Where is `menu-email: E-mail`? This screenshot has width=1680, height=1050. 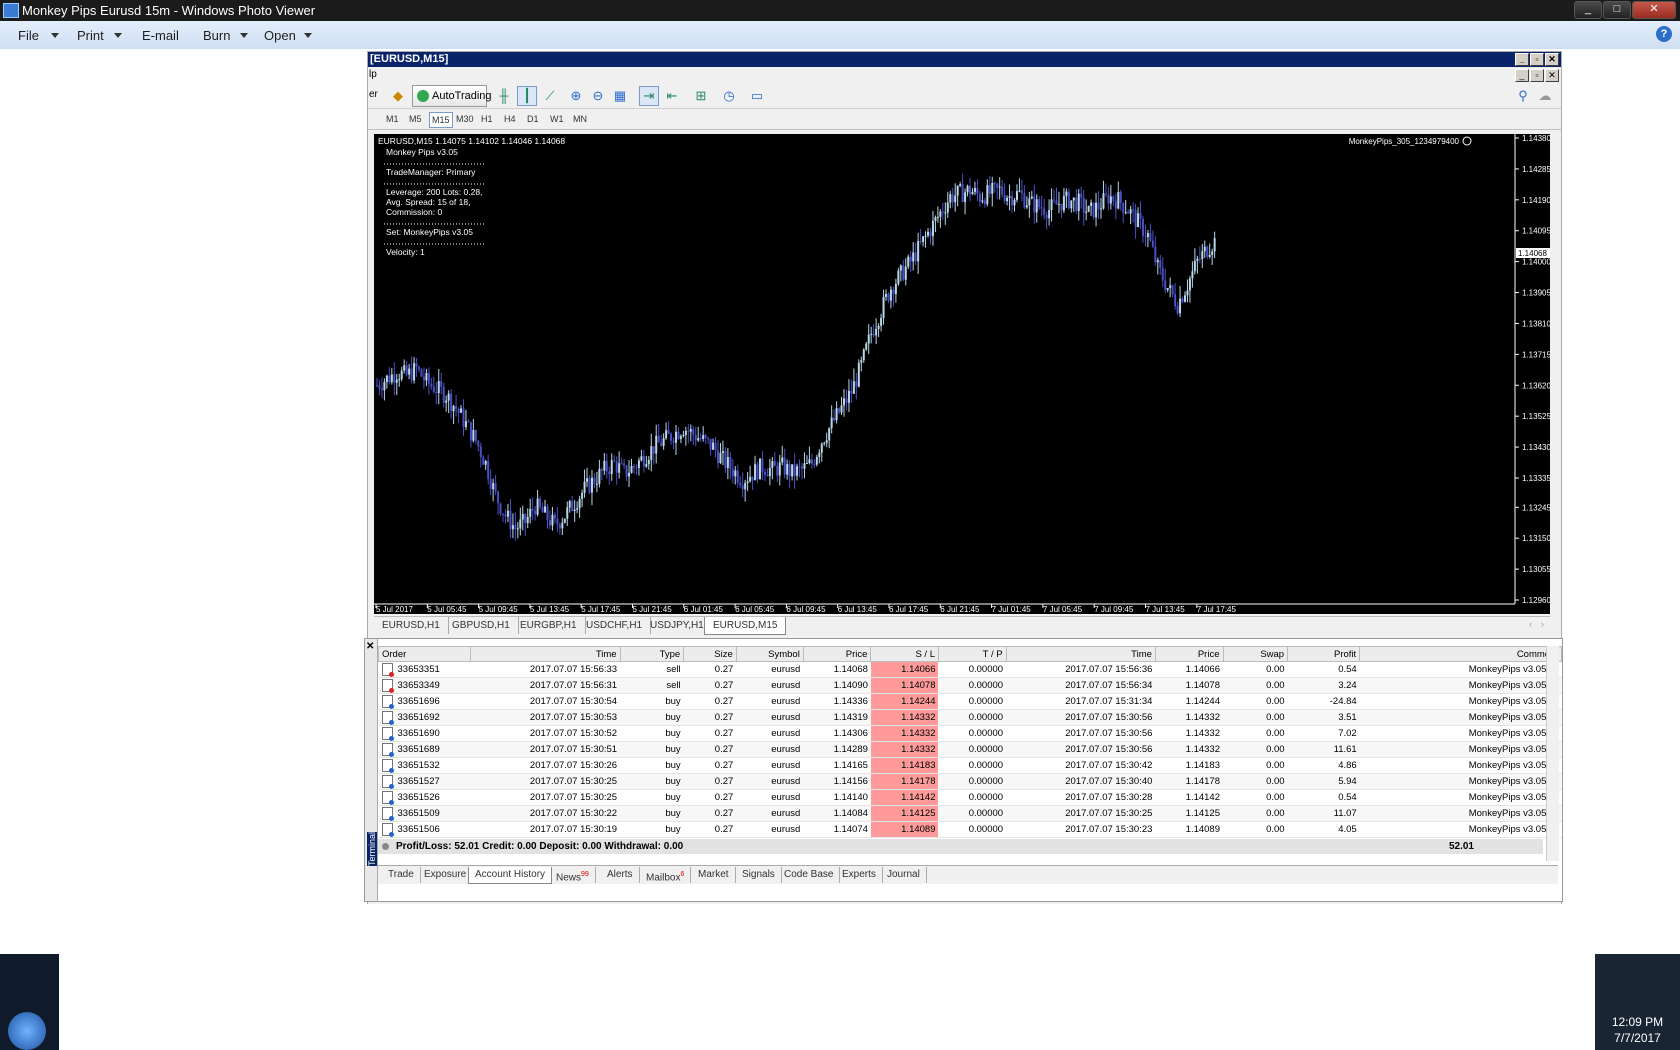 menu-email: E-mail is located at coordinates (160, 35).